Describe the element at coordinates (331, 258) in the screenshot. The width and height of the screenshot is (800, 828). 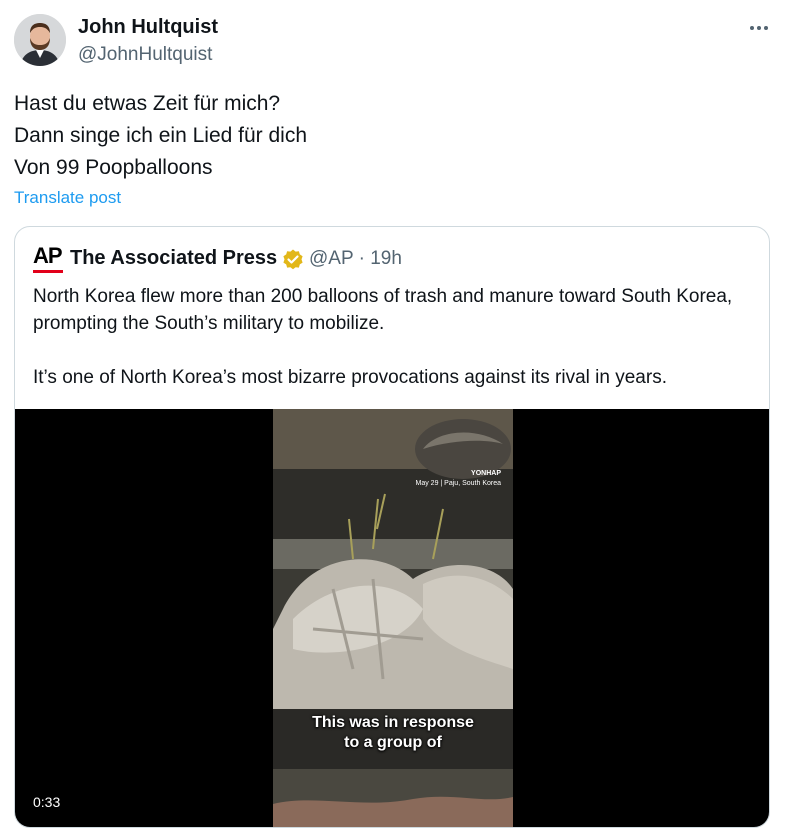
I see `quoted-author-handle: @AP` at that location.